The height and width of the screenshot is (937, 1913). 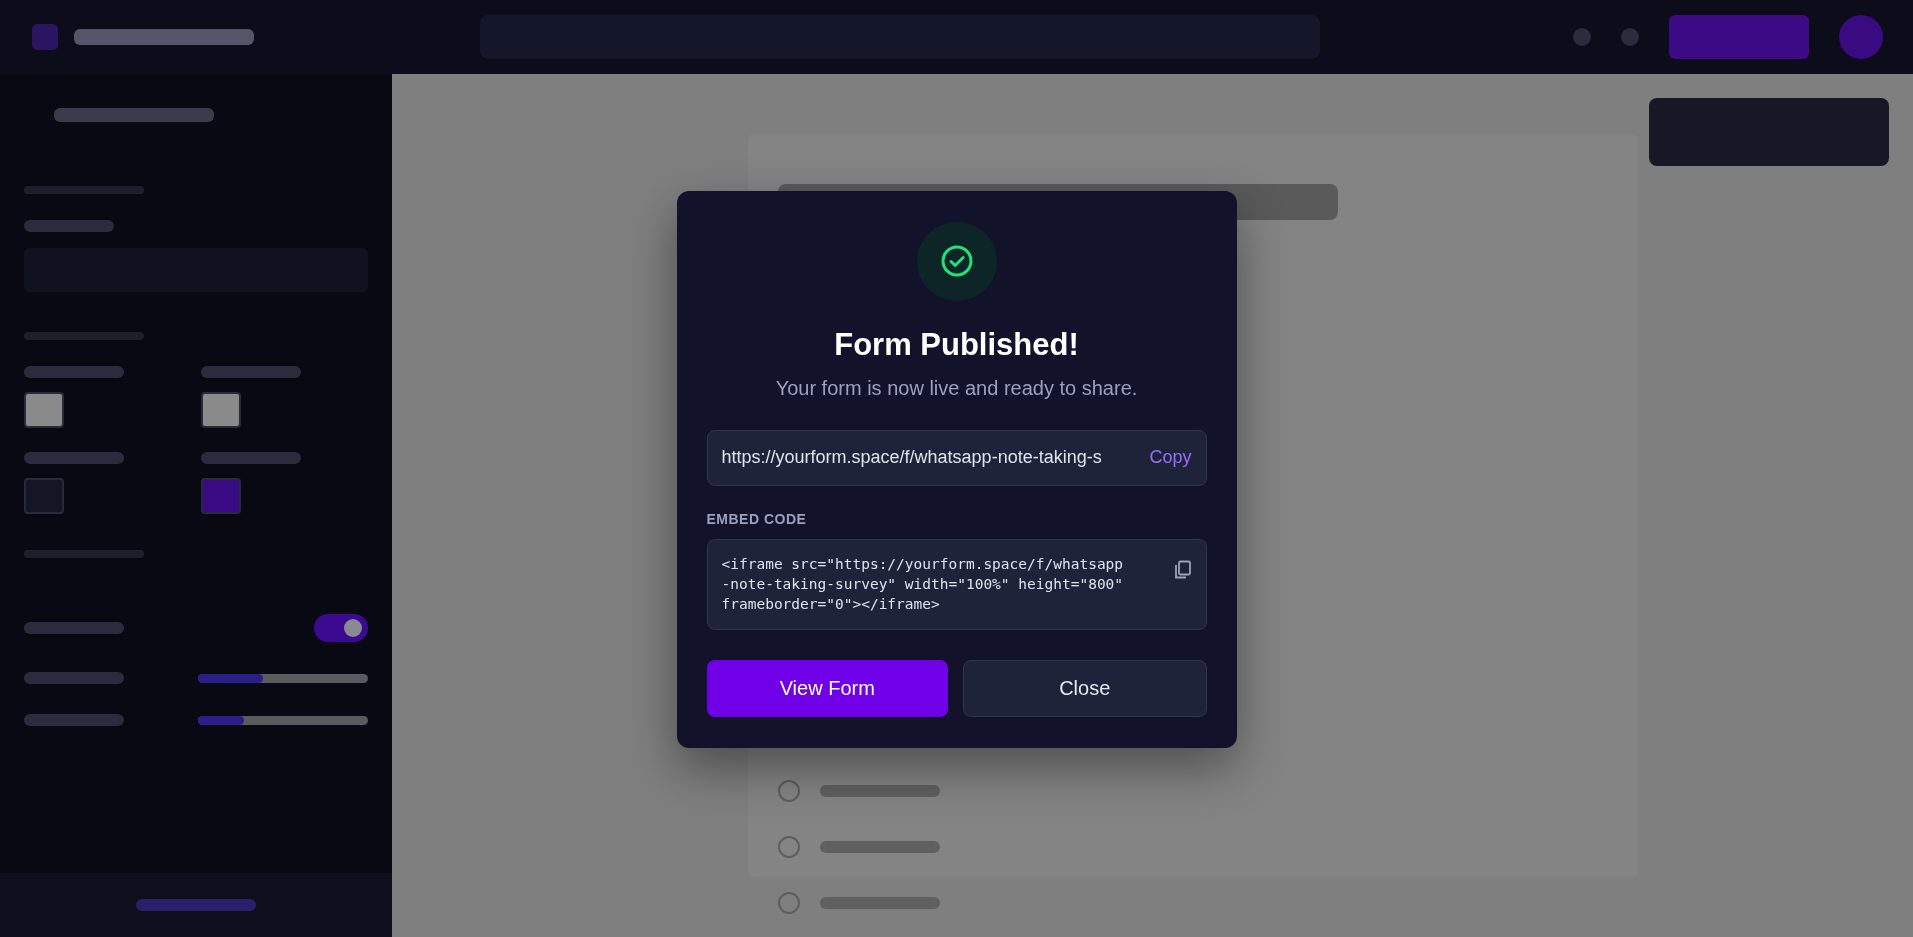 What do you see at coordinates (1170, 458) in the screenshot?
I see `copy-link: Copy` at bounding box center [1170, 458].